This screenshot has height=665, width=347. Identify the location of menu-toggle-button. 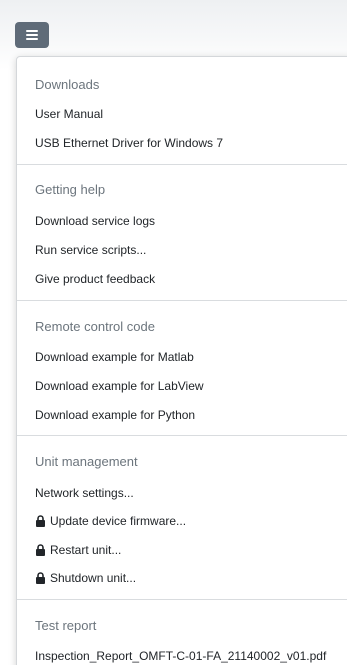
(32, 35).